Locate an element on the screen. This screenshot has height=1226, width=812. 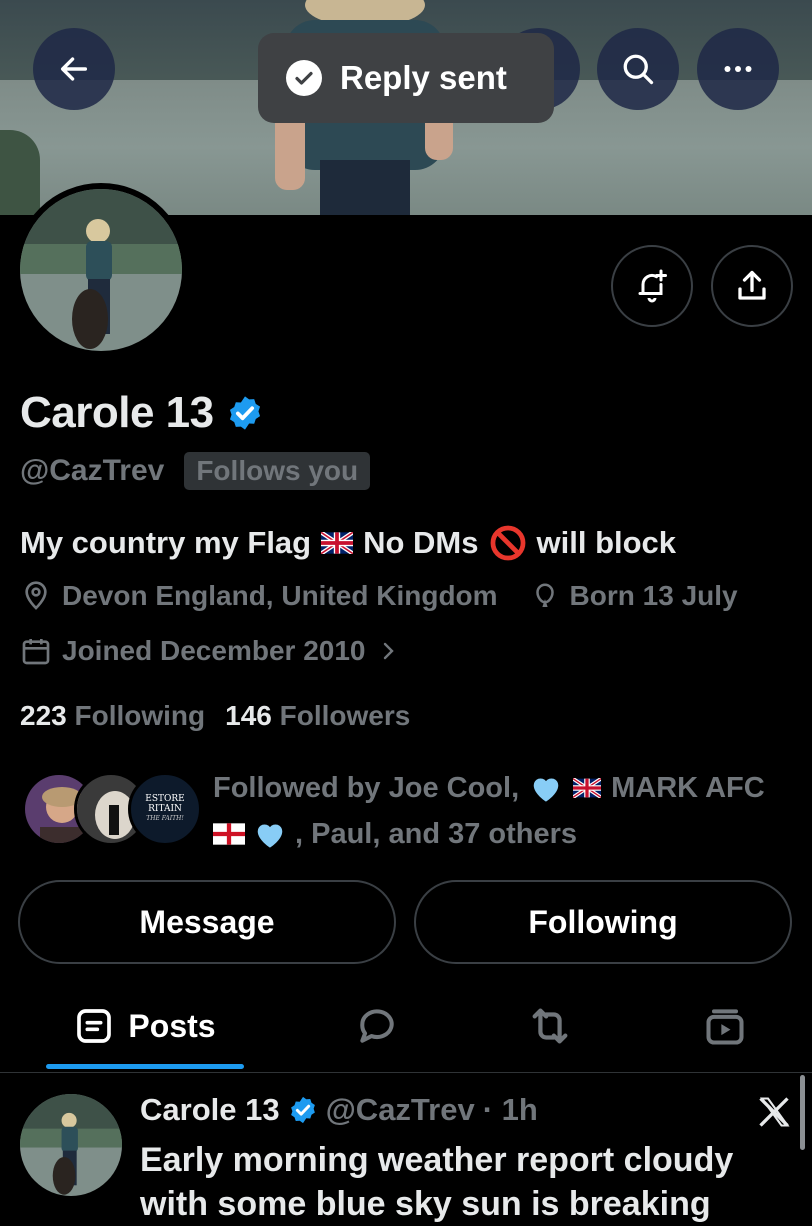
profile-name: Carole 13 is located at coordinates (117, 412).